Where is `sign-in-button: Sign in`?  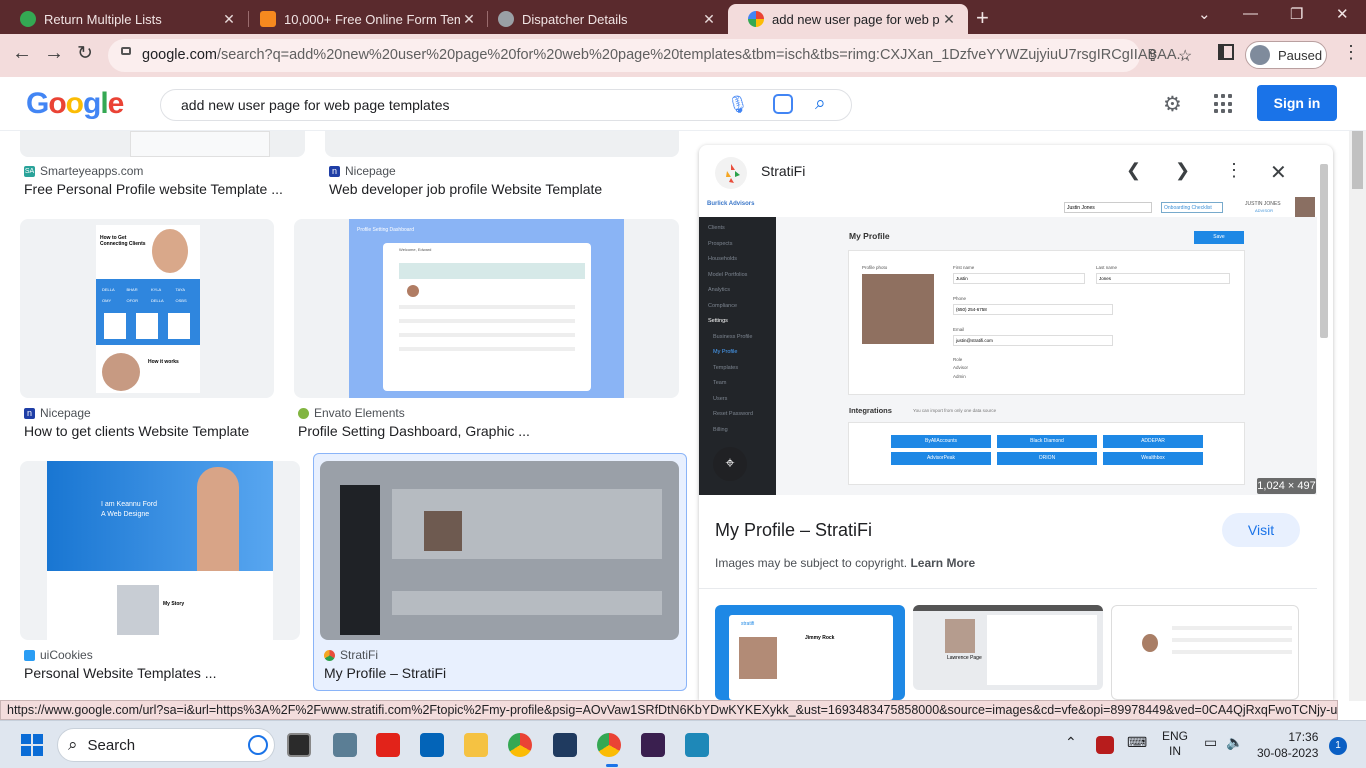 sign-in-button: Sign in is located at coordinates (1297, 103).